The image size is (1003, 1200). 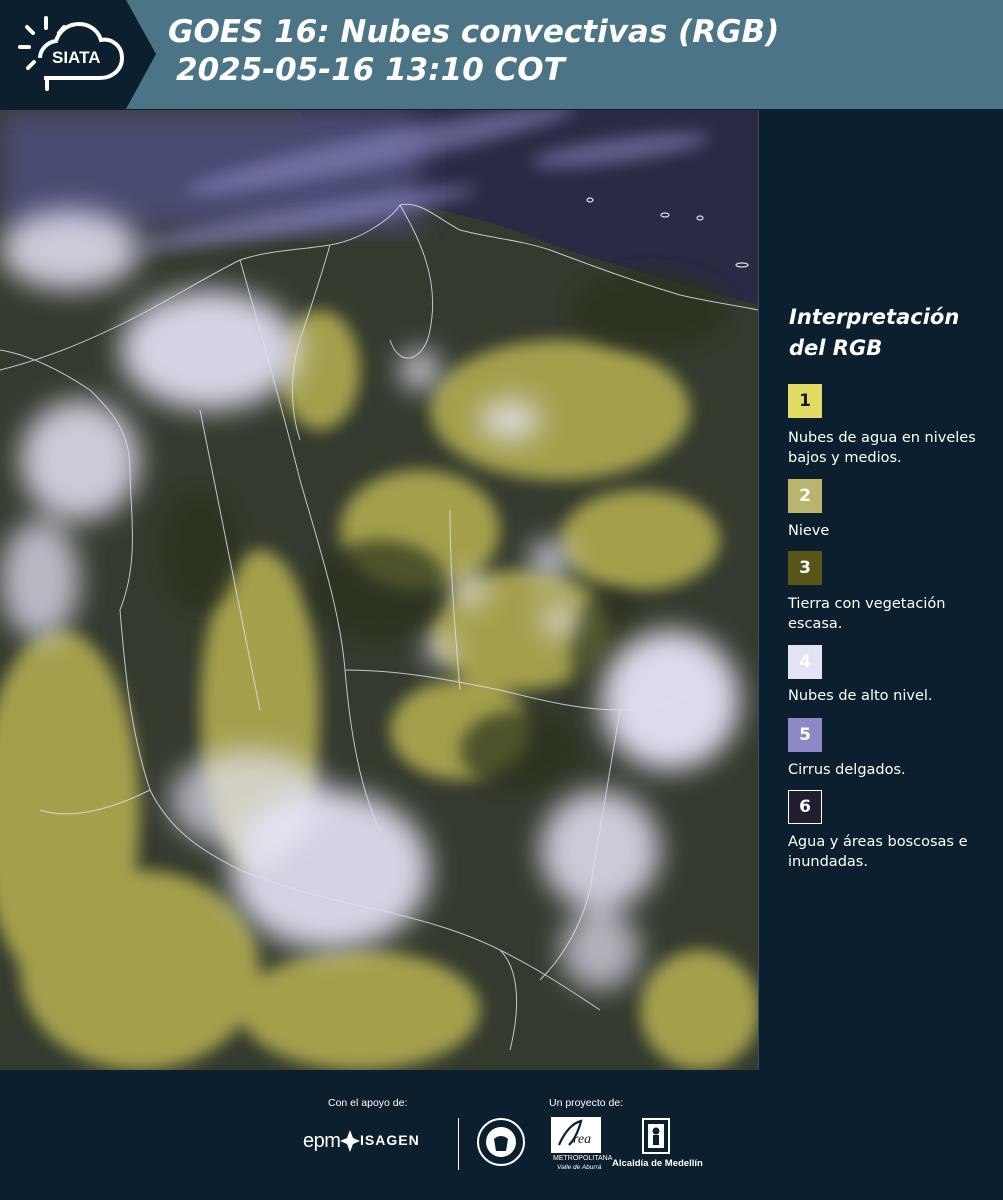 What do you see at coordinates (582, 1139) in the screenshot?
I see `svg-text: rea` at bounding box center [582, 1139].